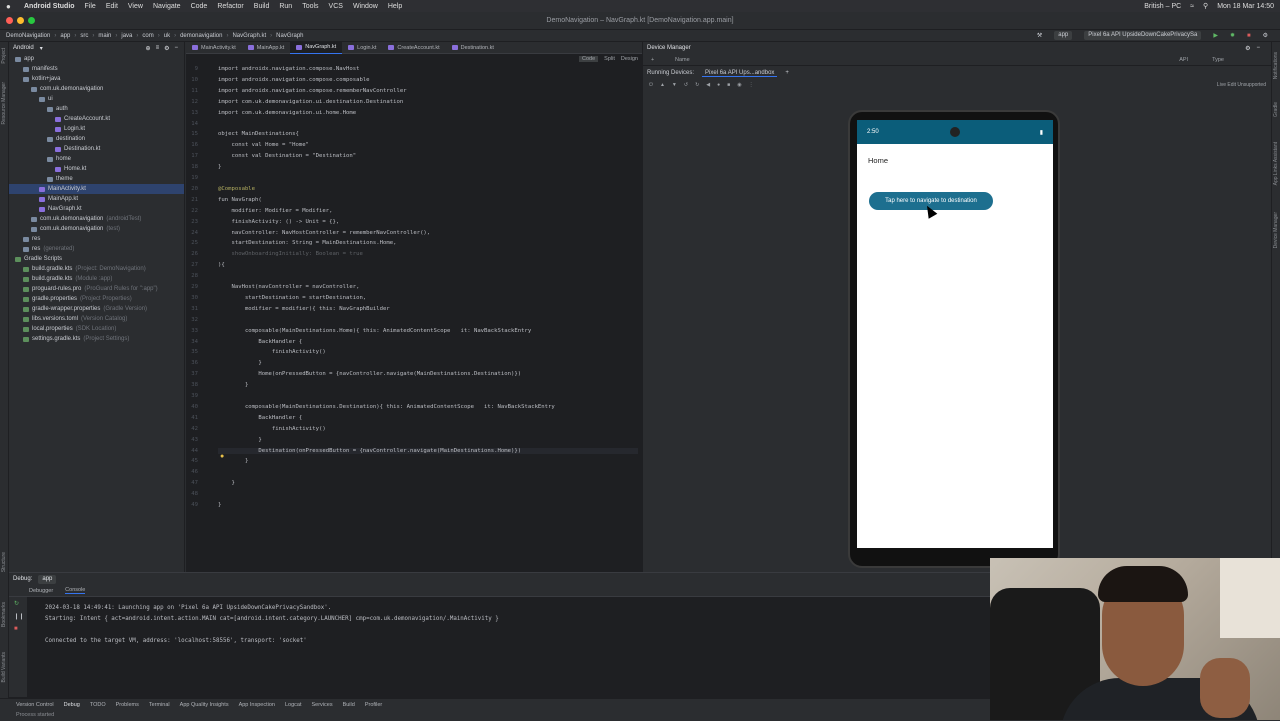 Image resolution: width=1280 pixels, height=721 pixels. What do you see at coordinates (1039, 35) in the screenshot?
I see `hammer-icon: ⚒` at bounding box center [1039, 35].